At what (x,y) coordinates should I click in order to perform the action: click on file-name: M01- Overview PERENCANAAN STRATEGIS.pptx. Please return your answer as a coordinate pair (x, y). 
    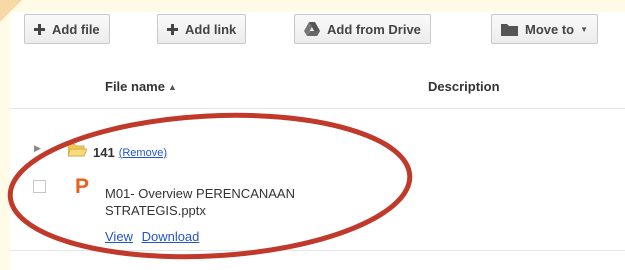
    Looking at the image, I should click on (235, 202).